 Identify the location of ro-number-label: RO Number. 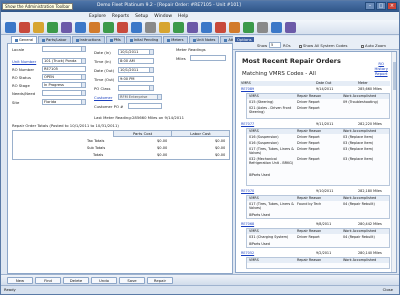
(23, 69).